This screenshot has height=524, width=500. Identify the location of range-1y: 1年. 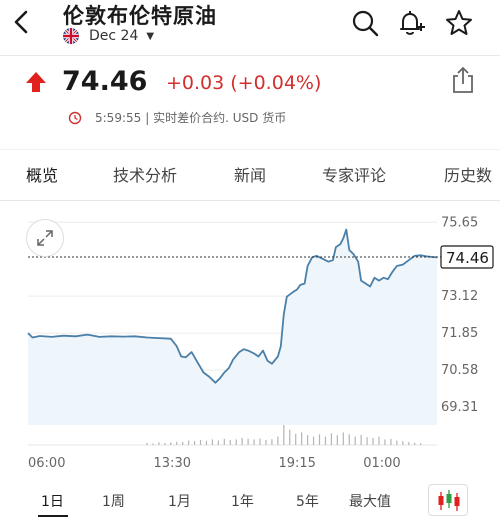
(242, 501).